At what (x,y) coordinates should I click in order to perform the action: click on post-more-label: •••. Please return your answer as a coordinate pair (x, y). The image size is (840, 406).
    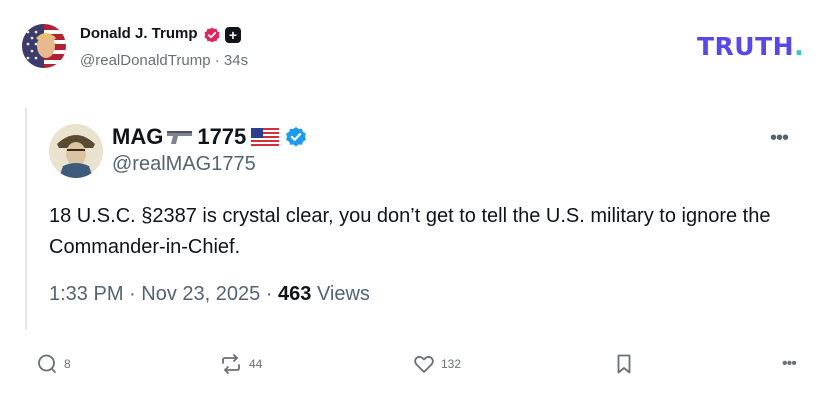
    Looking at the image, I should click on (789, 363).